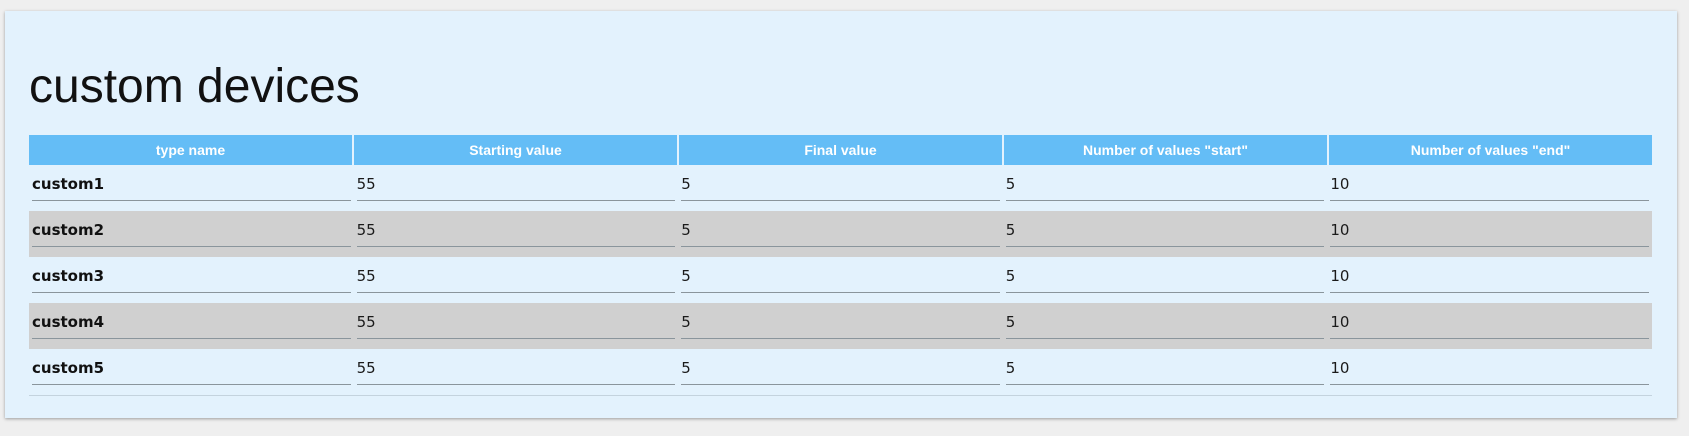  I want to click on device-type-name: custom4, so click(191, 321).